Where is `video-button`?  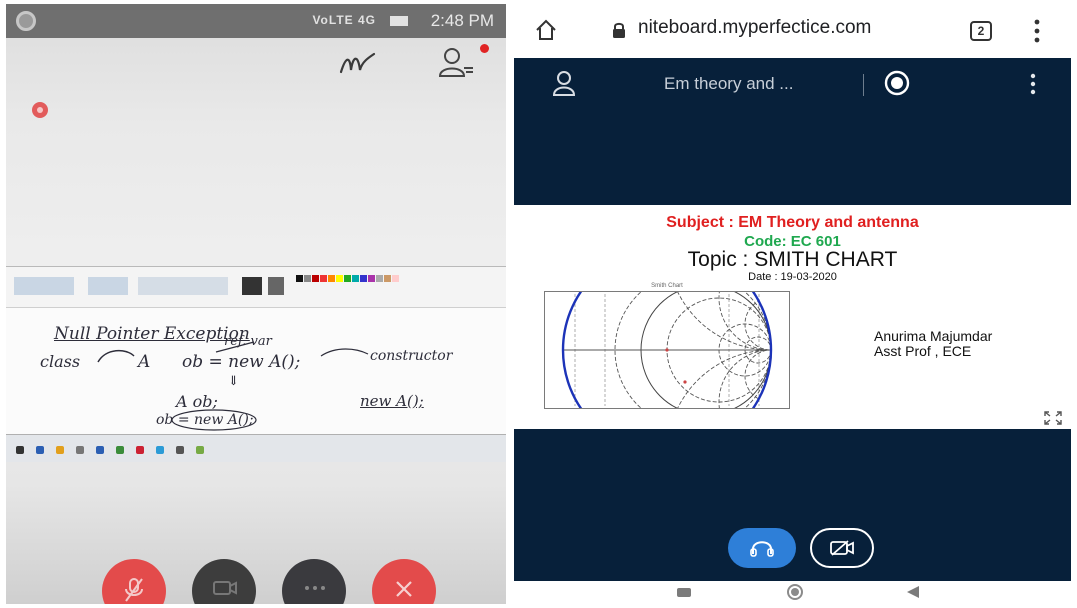 video-button is located at coordinates (842, 548).